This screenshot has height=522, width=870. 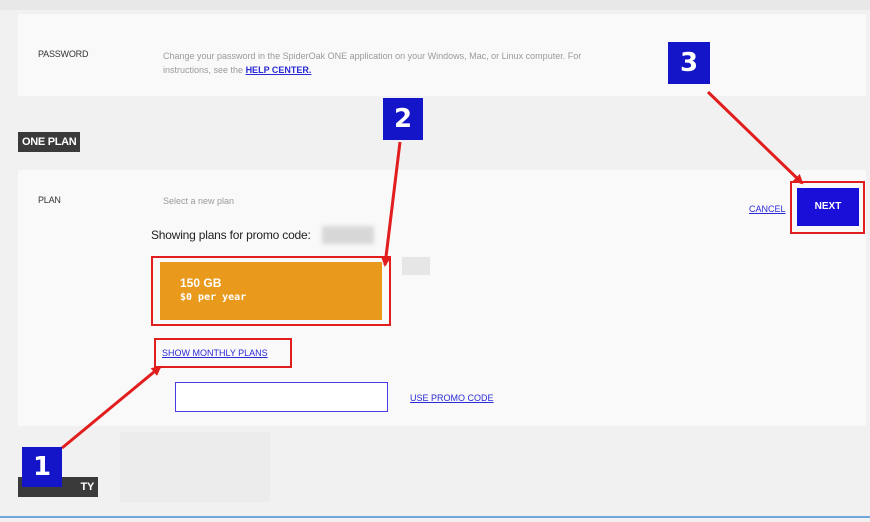 I want to click on step-1-badge: 1, so click(x=42, y=467).